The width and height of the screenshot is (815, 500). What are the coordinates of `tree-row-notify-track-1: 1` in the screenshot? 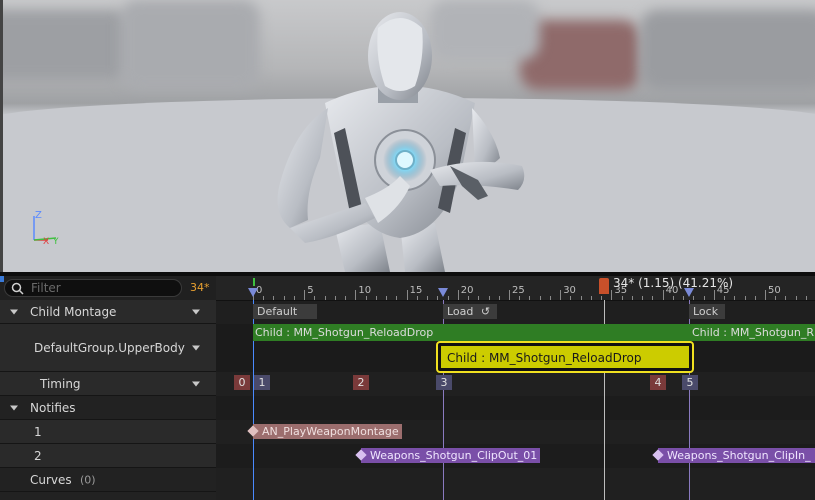 It's located at (108, 432).